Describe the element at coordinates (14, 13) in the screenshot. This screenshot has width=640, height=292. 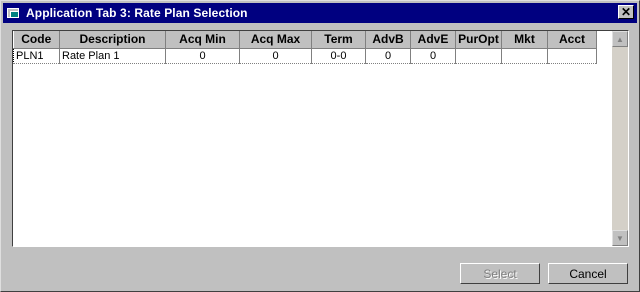
I see `app-window-icon` at that location.